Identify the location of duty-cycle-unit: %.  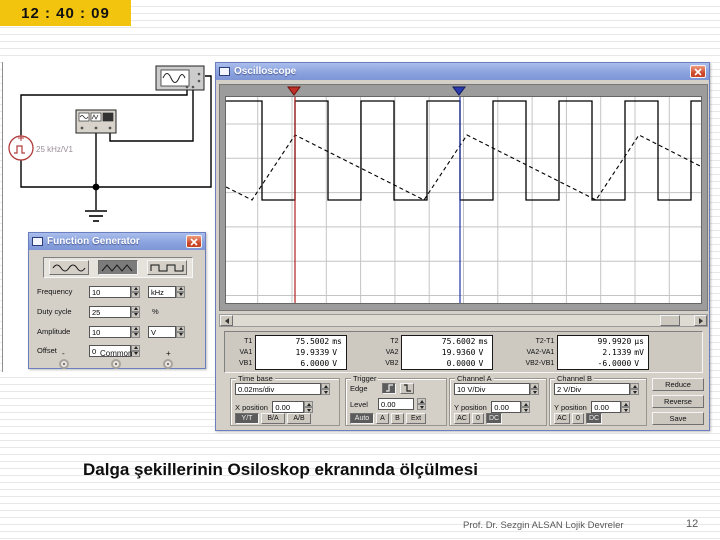
(155, 311).